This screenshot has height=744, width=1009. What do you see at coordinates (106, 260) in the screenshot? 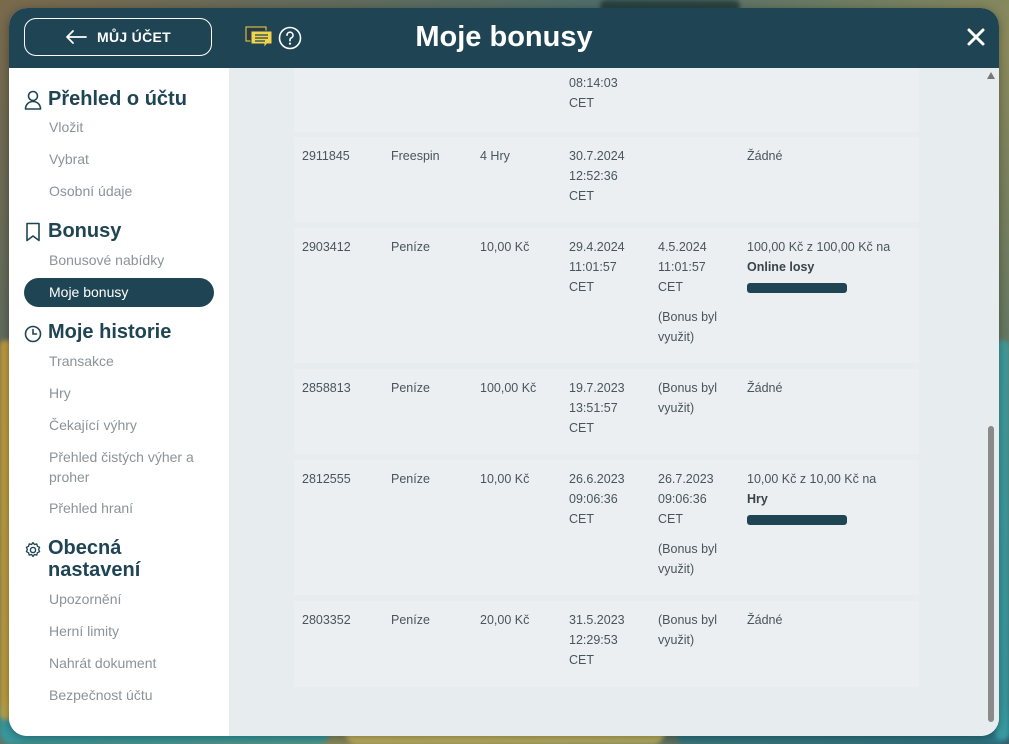
I see `sidebar-item-bonus-offers: Bonusové nabídky` at bounding box center [106, 260].